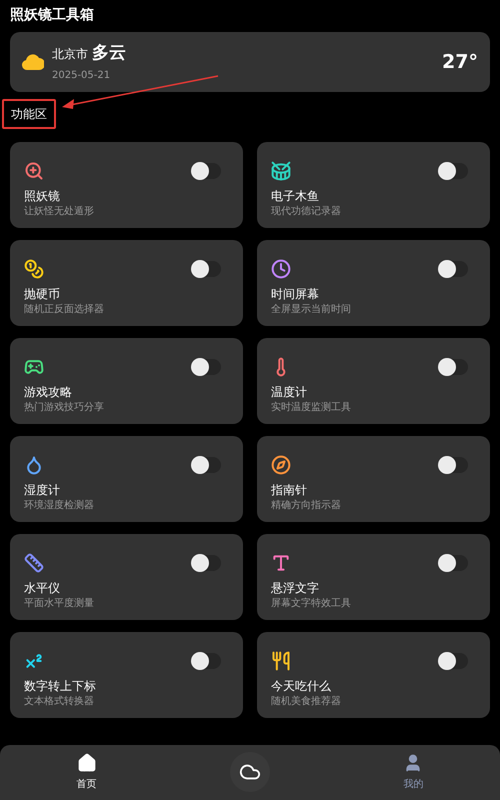  What do you see at coordinates (42, 196) in the screenshot?
I see `tool-name: 照妖镜` at bounding box center [42, 196].